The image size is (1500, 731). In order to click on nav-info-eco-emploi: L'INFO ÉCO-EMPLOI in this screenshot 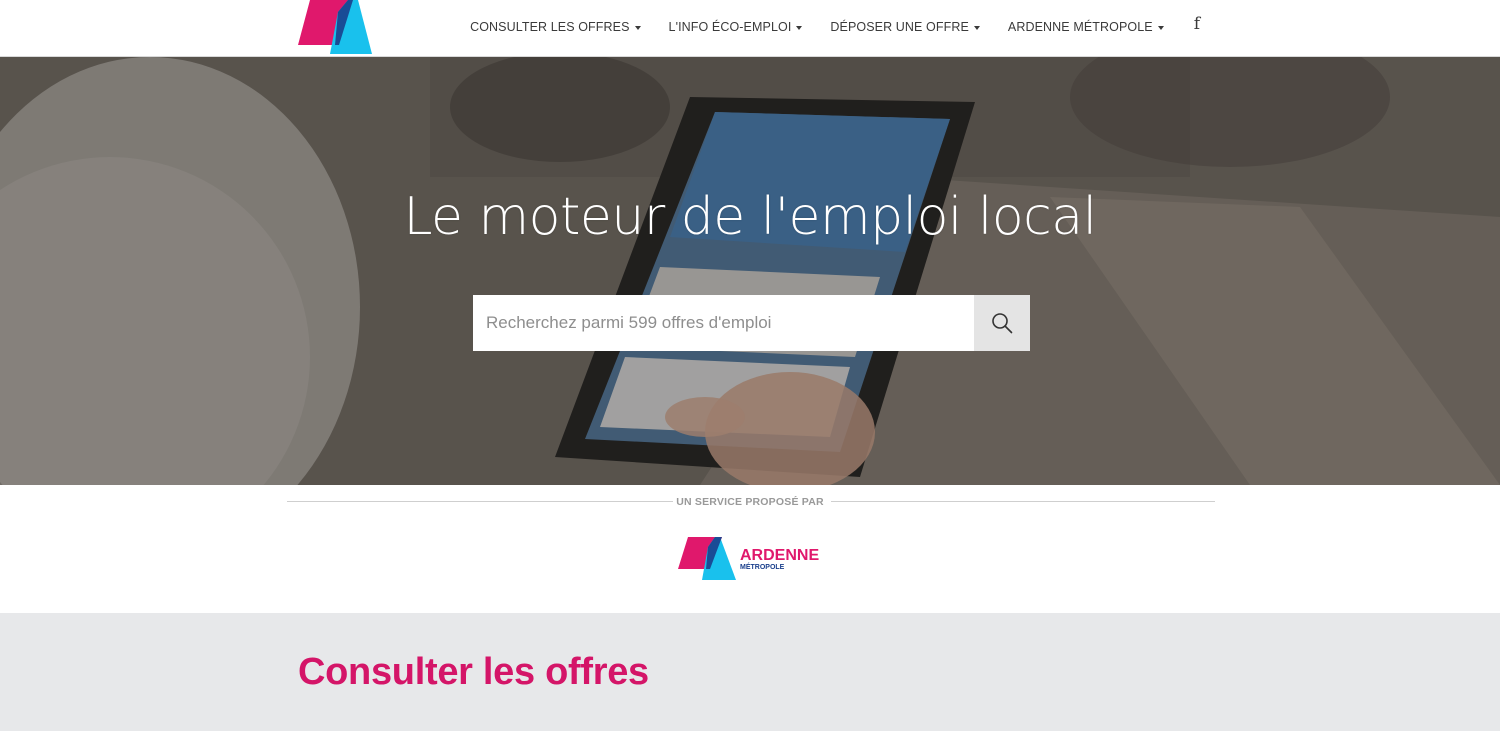, I will do `click(736, 27)`.